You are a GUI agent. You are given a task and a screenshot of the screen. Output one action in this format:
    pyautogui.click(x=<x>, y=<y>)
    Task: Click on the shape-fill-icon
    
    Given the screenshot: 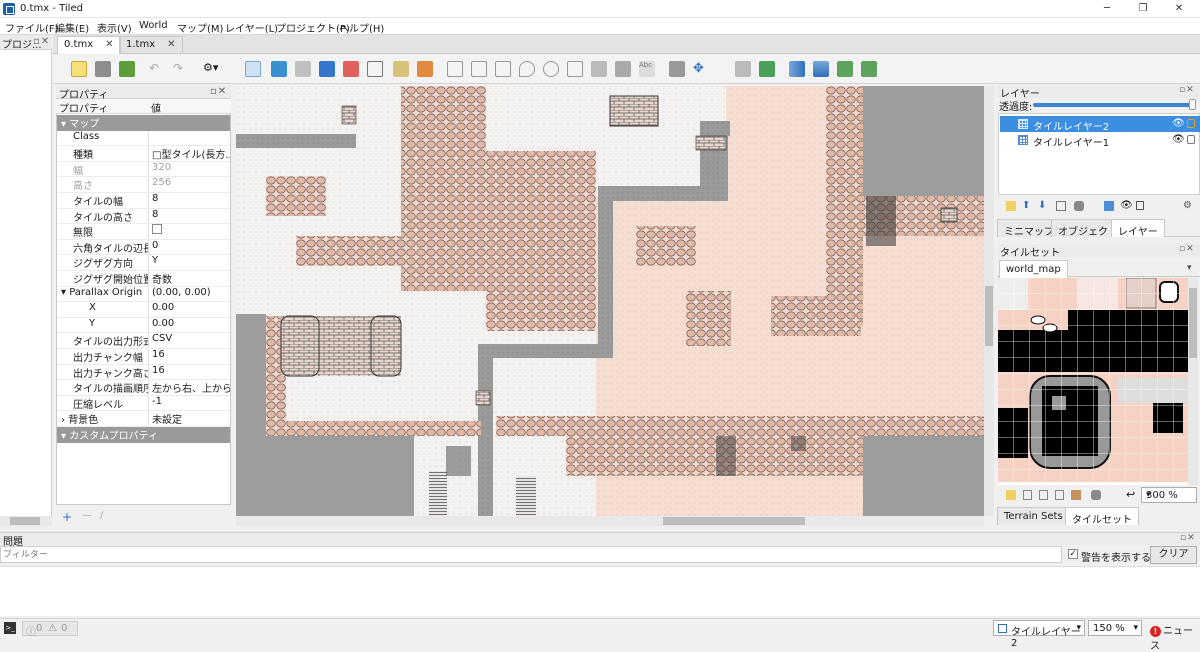 What is the action you would take?
    pyautogui.click(x=351, y=69)
    